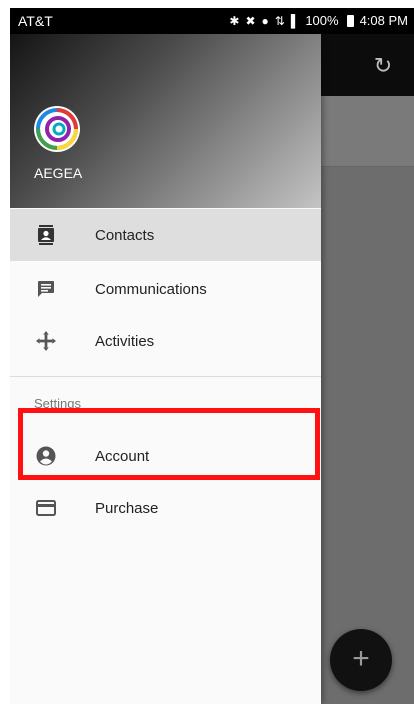  Describe the element at coordinates (46, 341) in the screenshot. I see `activities-icon` at that location.